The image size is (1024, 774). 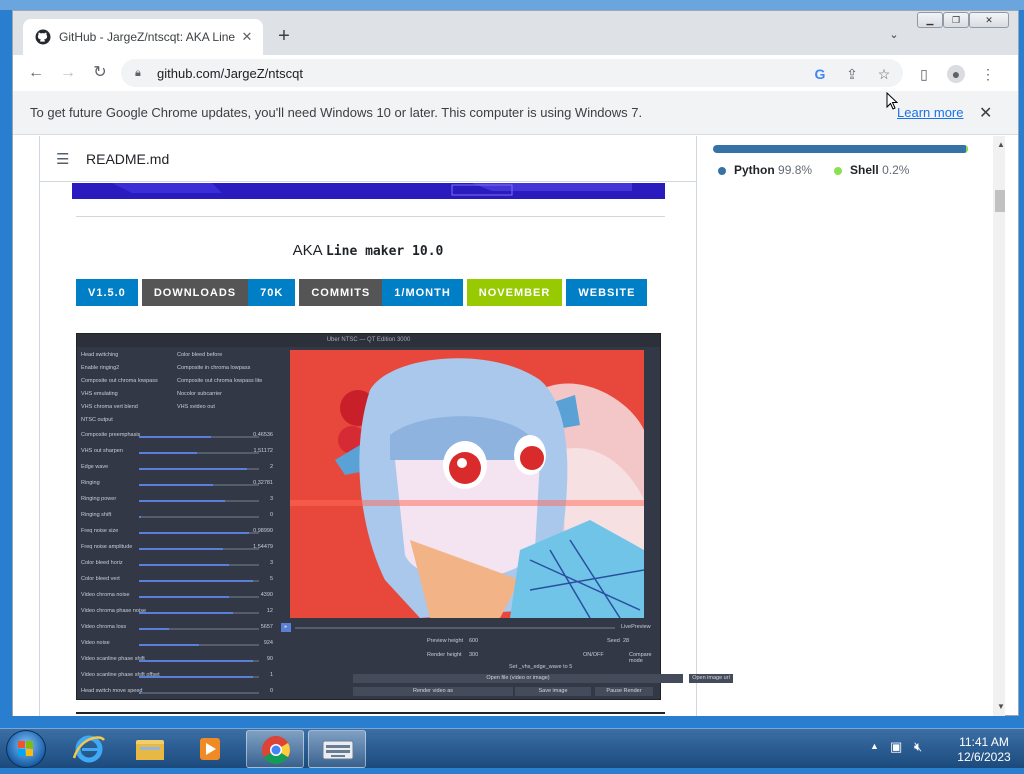 What do you see at coordinates (89, 749) in the screenshot?
I see `taskbar-ie` at bounding box center [89, 749].